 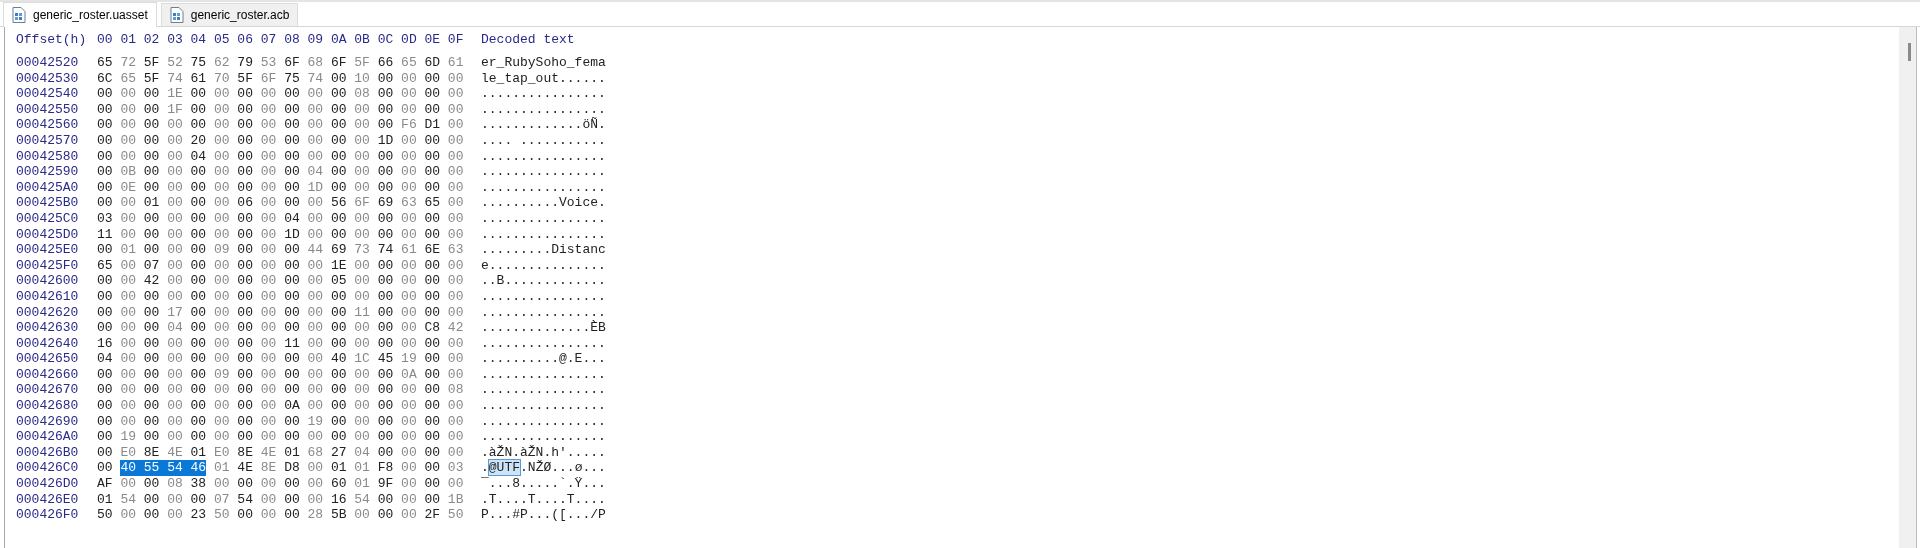 I want to click on hex-byte: 72, so click(x=128, y=63).